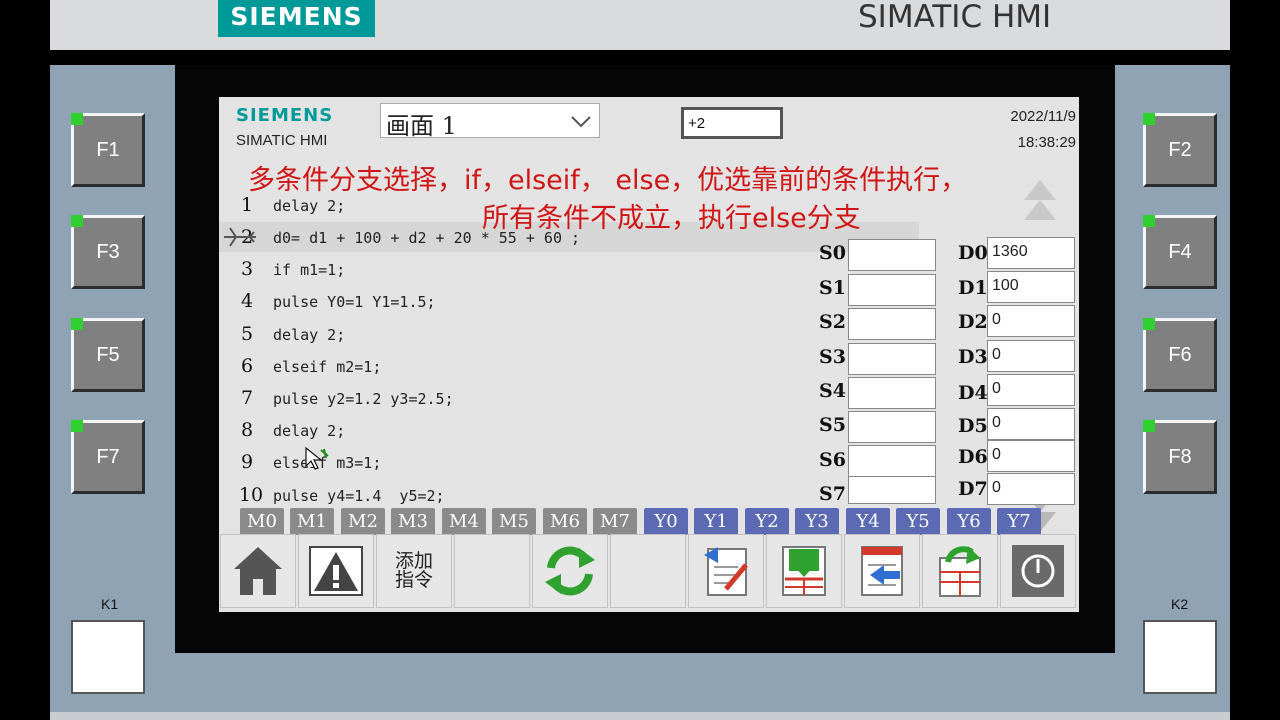 This screenshot has height=720, width=1280. What do you see at coordinates (832, 494) in the screenshot?
I see `register-label-s7: S7` at bounding box center [832, 494].